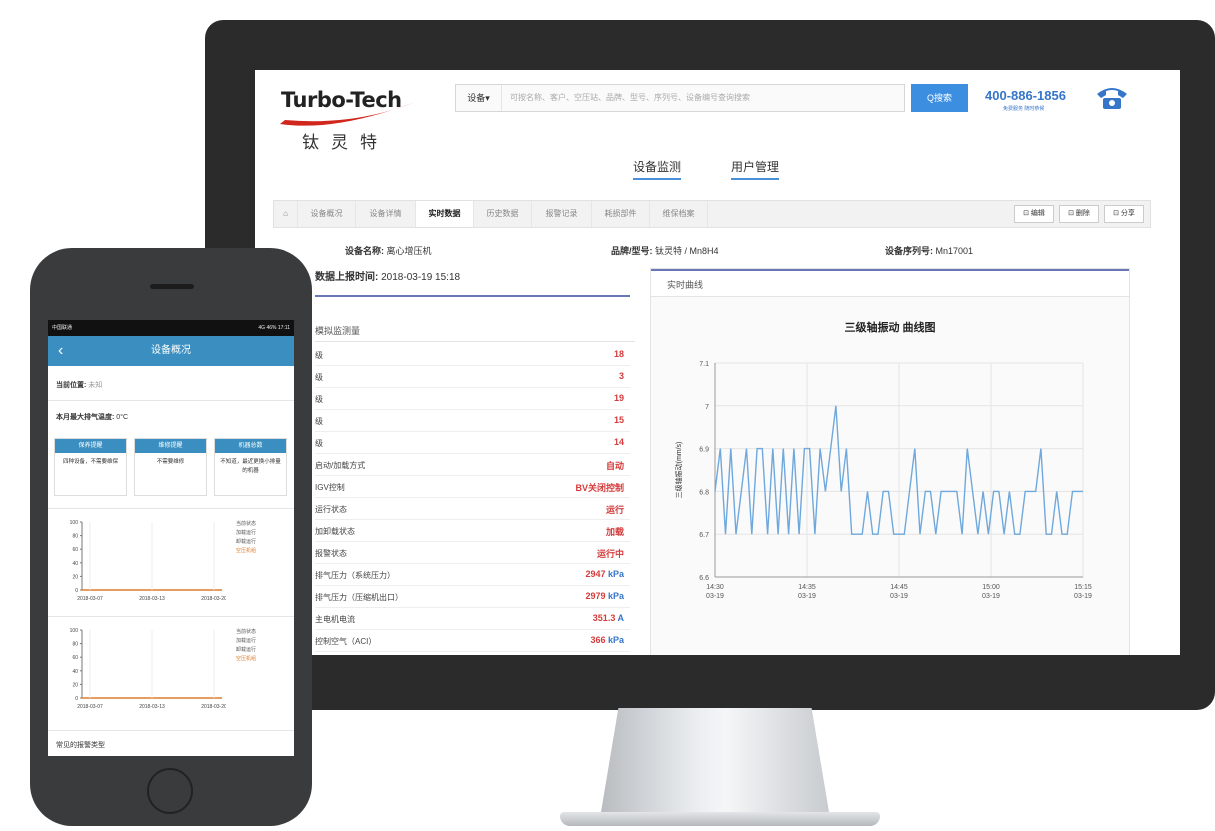 The width and height of the screenshot is (1215, 831). I want to click on repair-card-head: 维修提醒, so click(170, 446).